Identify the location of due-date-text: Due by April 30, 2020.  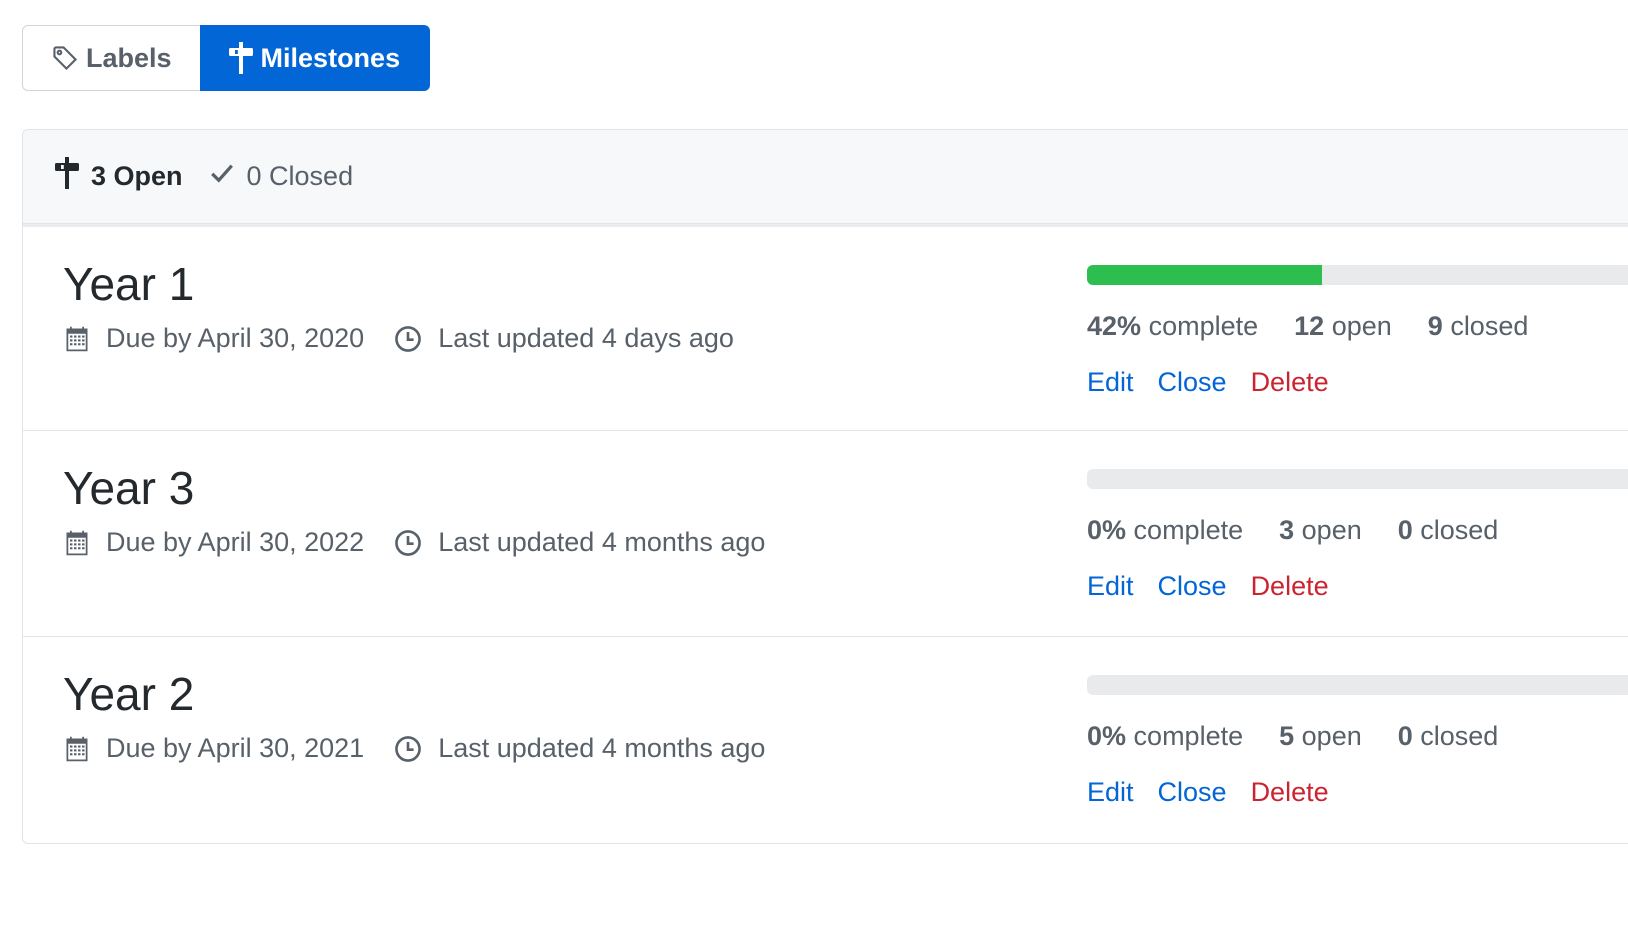
(235, 338).